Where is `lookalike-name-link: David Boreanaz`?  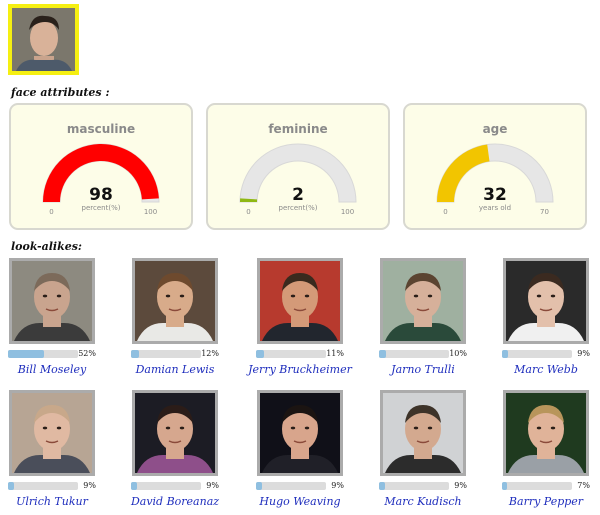 lookalike-name-link: David Boreanaz is located at coordinates (175, 501).